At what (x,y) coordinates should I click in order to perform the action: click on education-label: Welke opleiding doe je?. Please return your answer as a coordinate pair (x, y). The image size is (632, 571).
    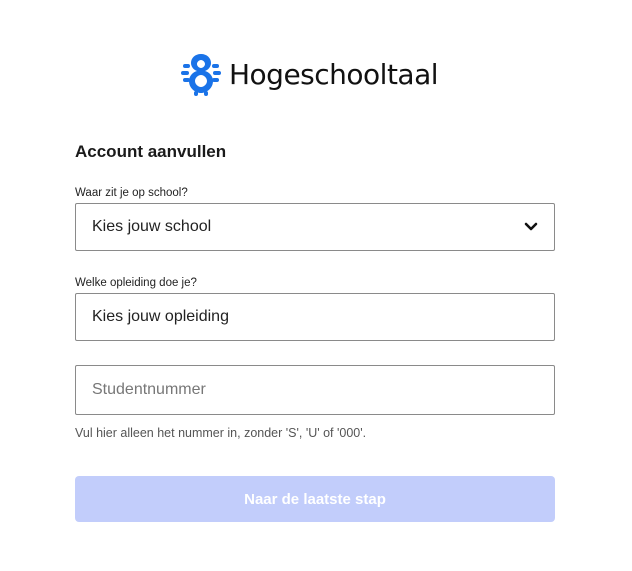
    Looking at the image, I should click on (136, 283).